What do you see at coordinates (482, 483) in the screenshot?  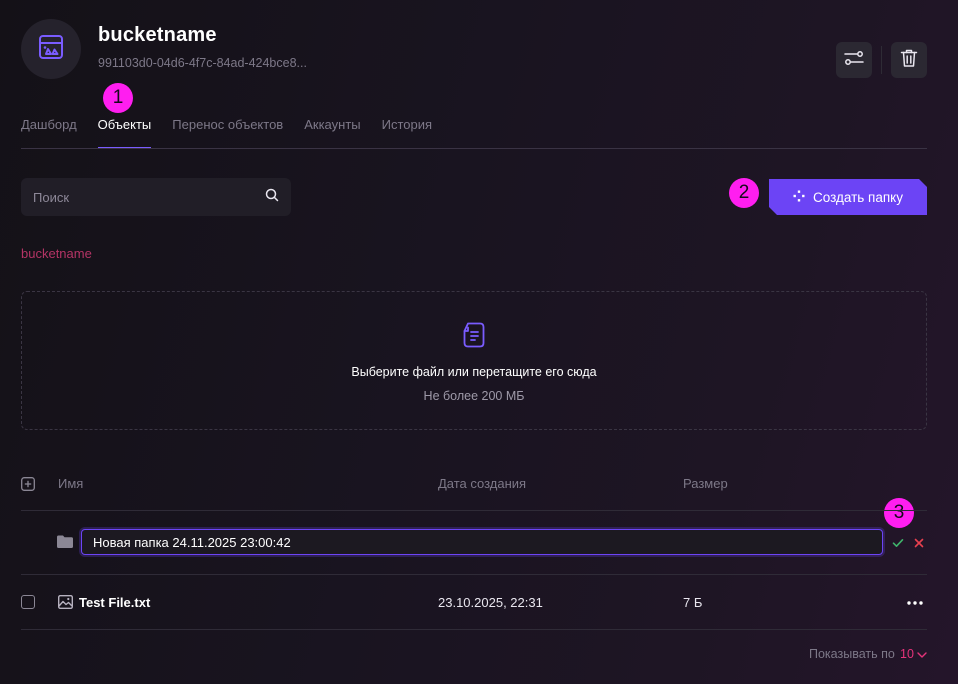 I see `column-header-created: Дата создания` at bounding box center [482, 483].